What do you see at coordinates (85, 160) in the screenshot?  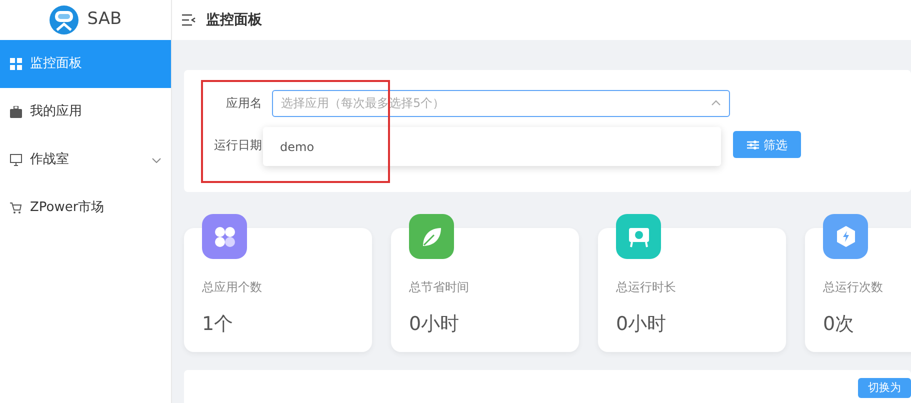 I see `sidebar-item: 作战室` at bounding box center [85, 160].